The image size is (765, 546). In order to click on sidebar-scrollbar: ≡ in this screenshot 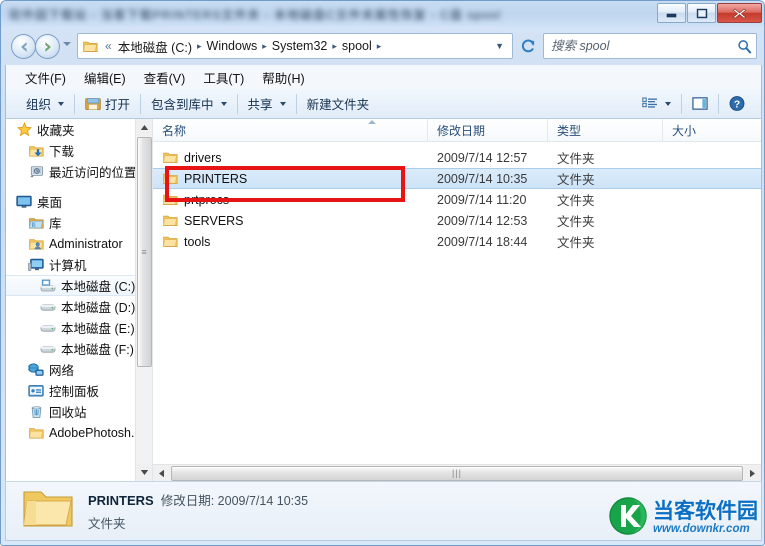, I will do `click(143, 300)`.